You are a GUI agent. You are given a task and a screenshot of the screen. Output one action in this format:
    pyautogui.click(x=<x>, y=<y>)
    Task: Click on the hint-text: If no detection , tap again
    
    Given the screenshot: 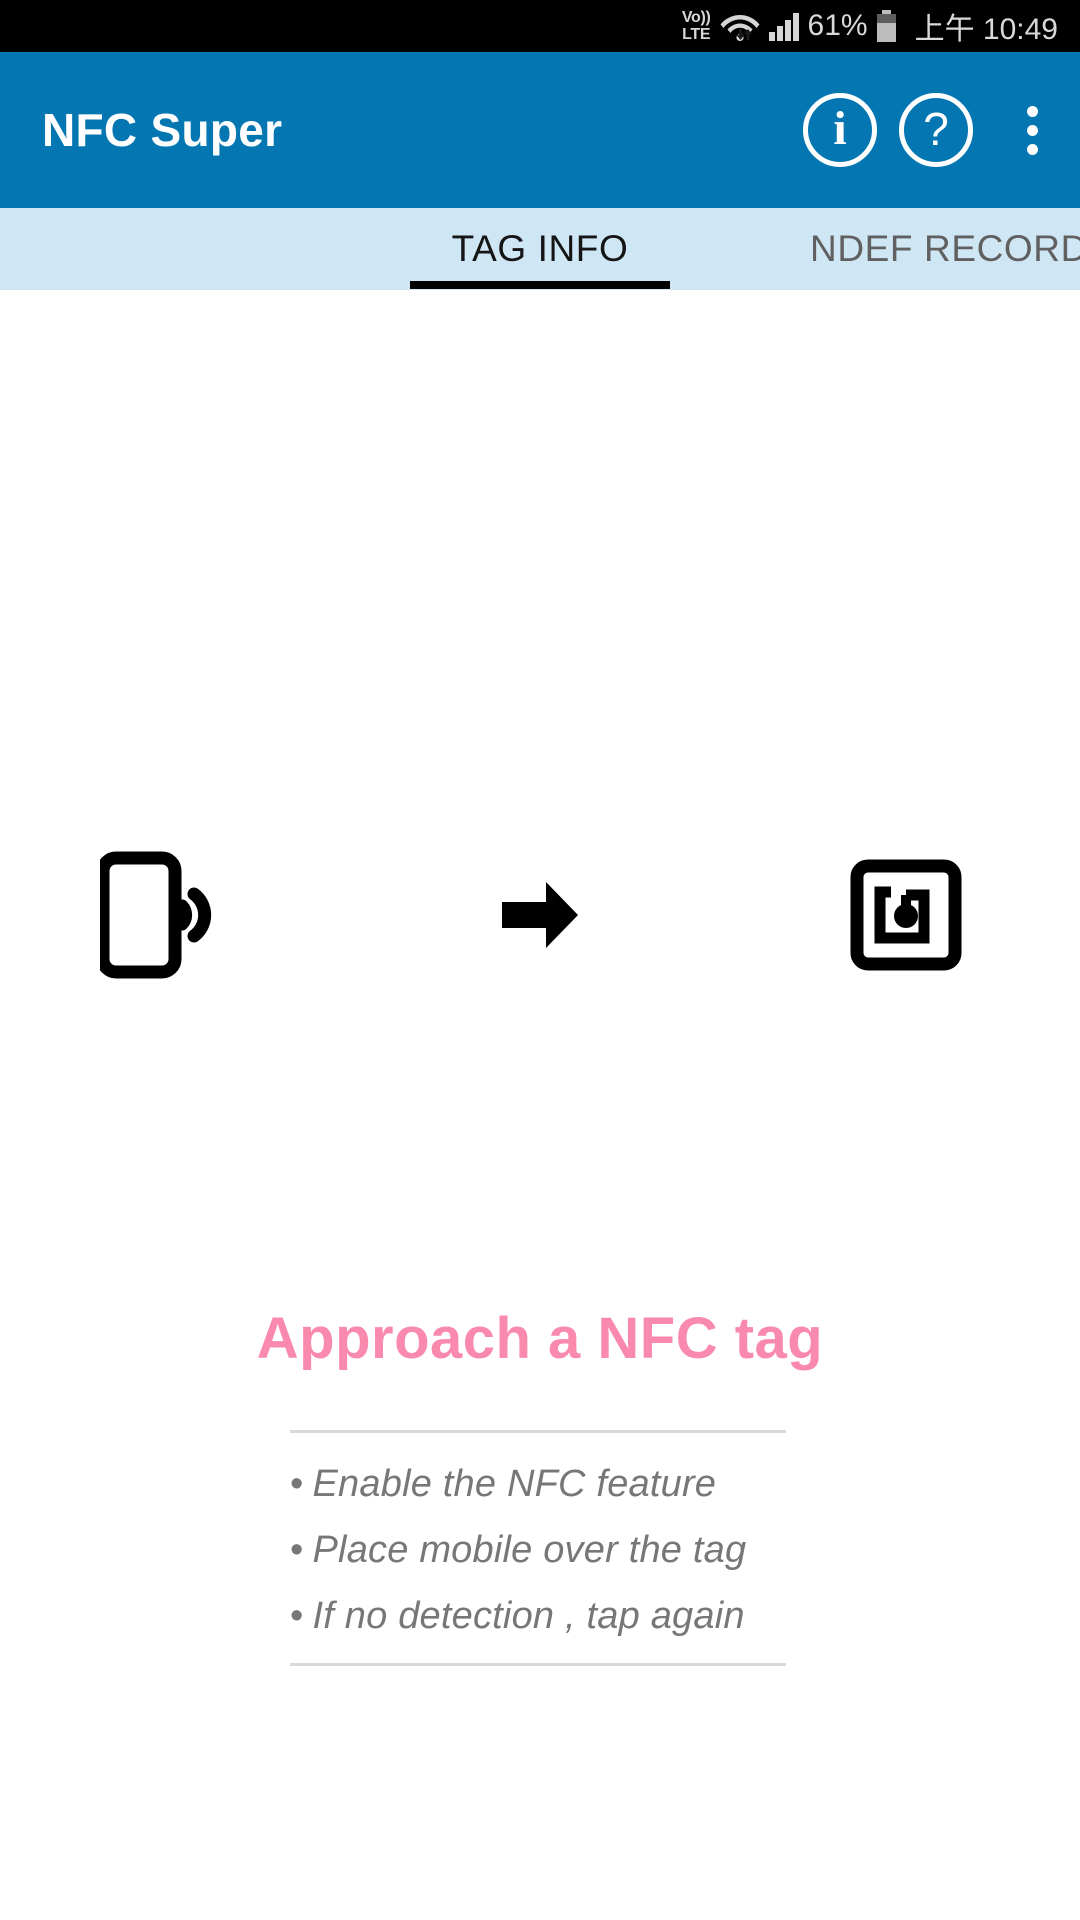 What is the action you would take?
    pyautogui.click(x=528, y=1616)
    